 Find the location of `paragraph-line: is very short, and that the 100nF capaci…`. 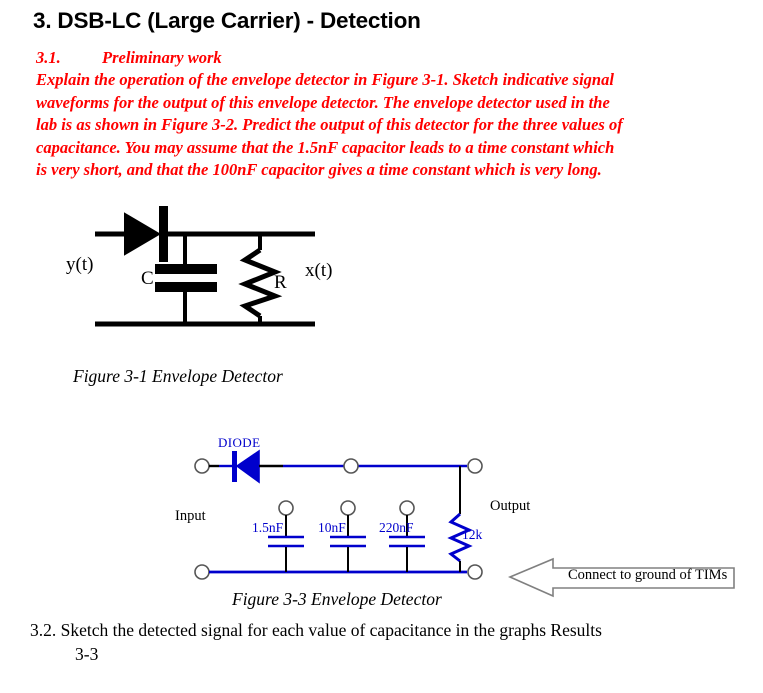

paragraph-line: is very short, and that the 100nF capaci… is located at coordinates (319, 169).